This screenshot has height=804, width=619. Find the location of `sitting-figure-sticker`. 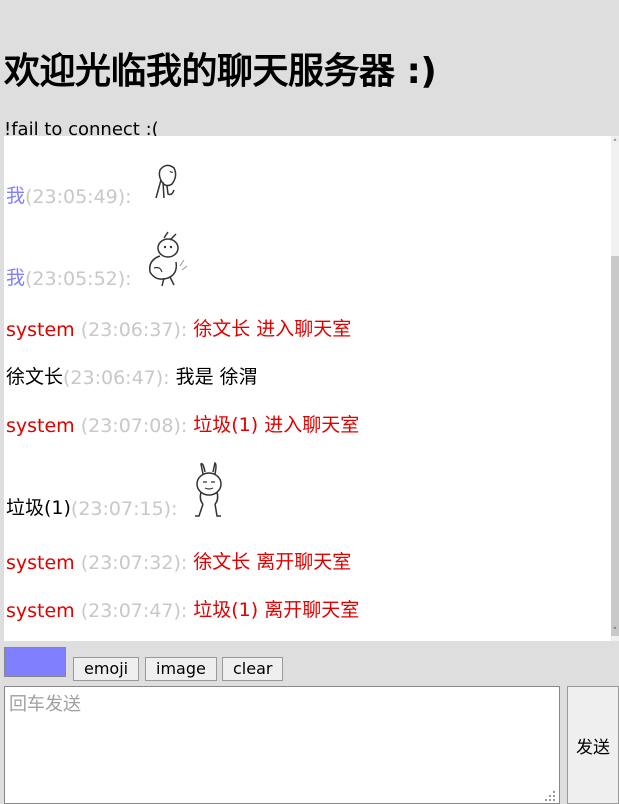

sitting-figure-sticker is located at coordinates (165, 181).